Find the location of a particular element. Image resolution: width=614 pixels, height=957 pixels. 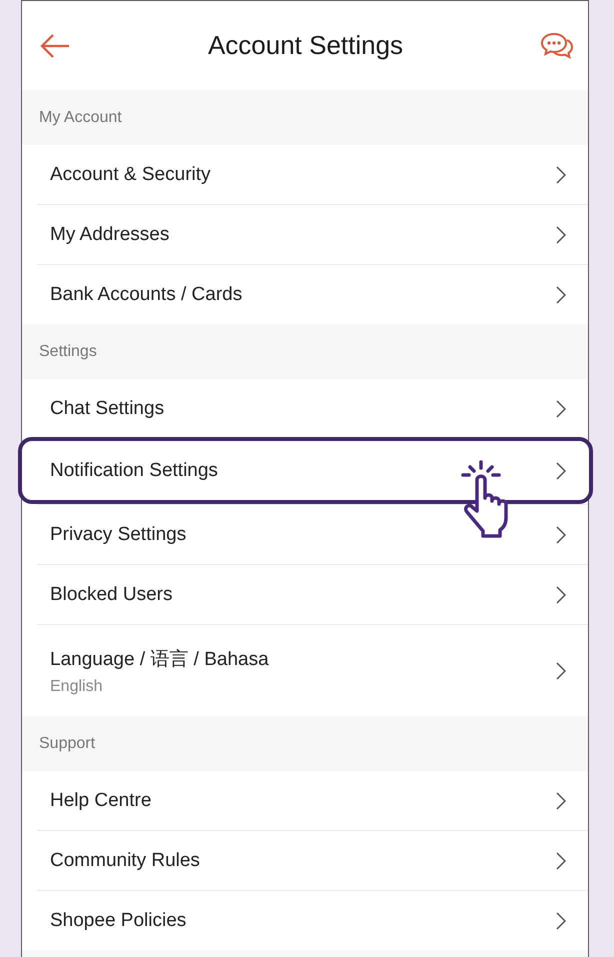

settings-item: Notification Settings is located at coordinates (305, 470).